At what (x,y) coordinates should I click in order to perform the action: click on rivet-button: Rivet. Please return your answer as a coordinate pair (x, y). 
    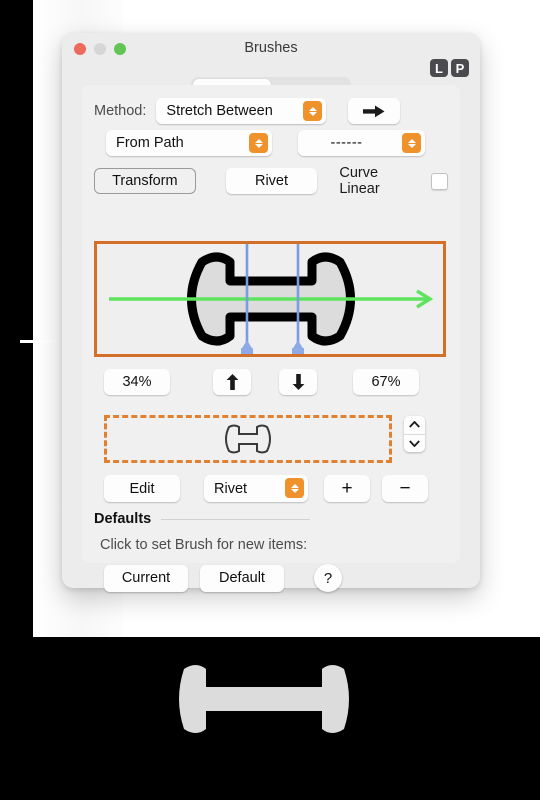
    Looking at the image, I should click on (271, 181).